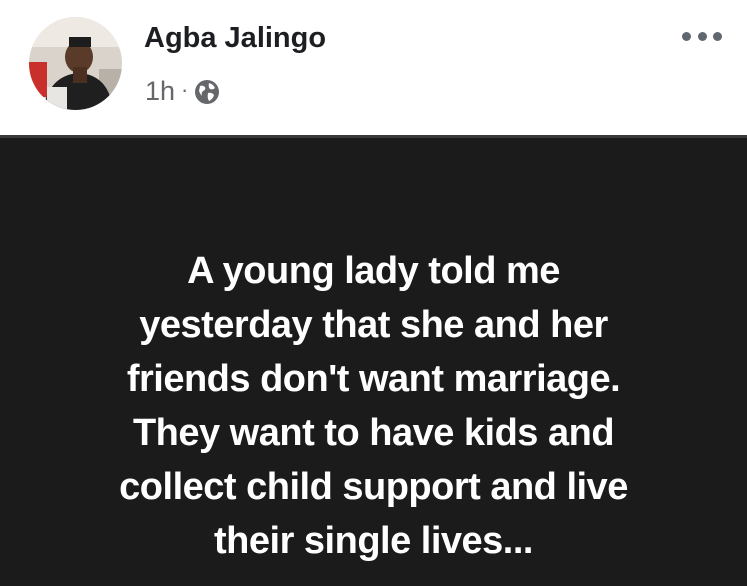 The image size is (747, 586). I want to click on globe-icon, so click(207, 92).